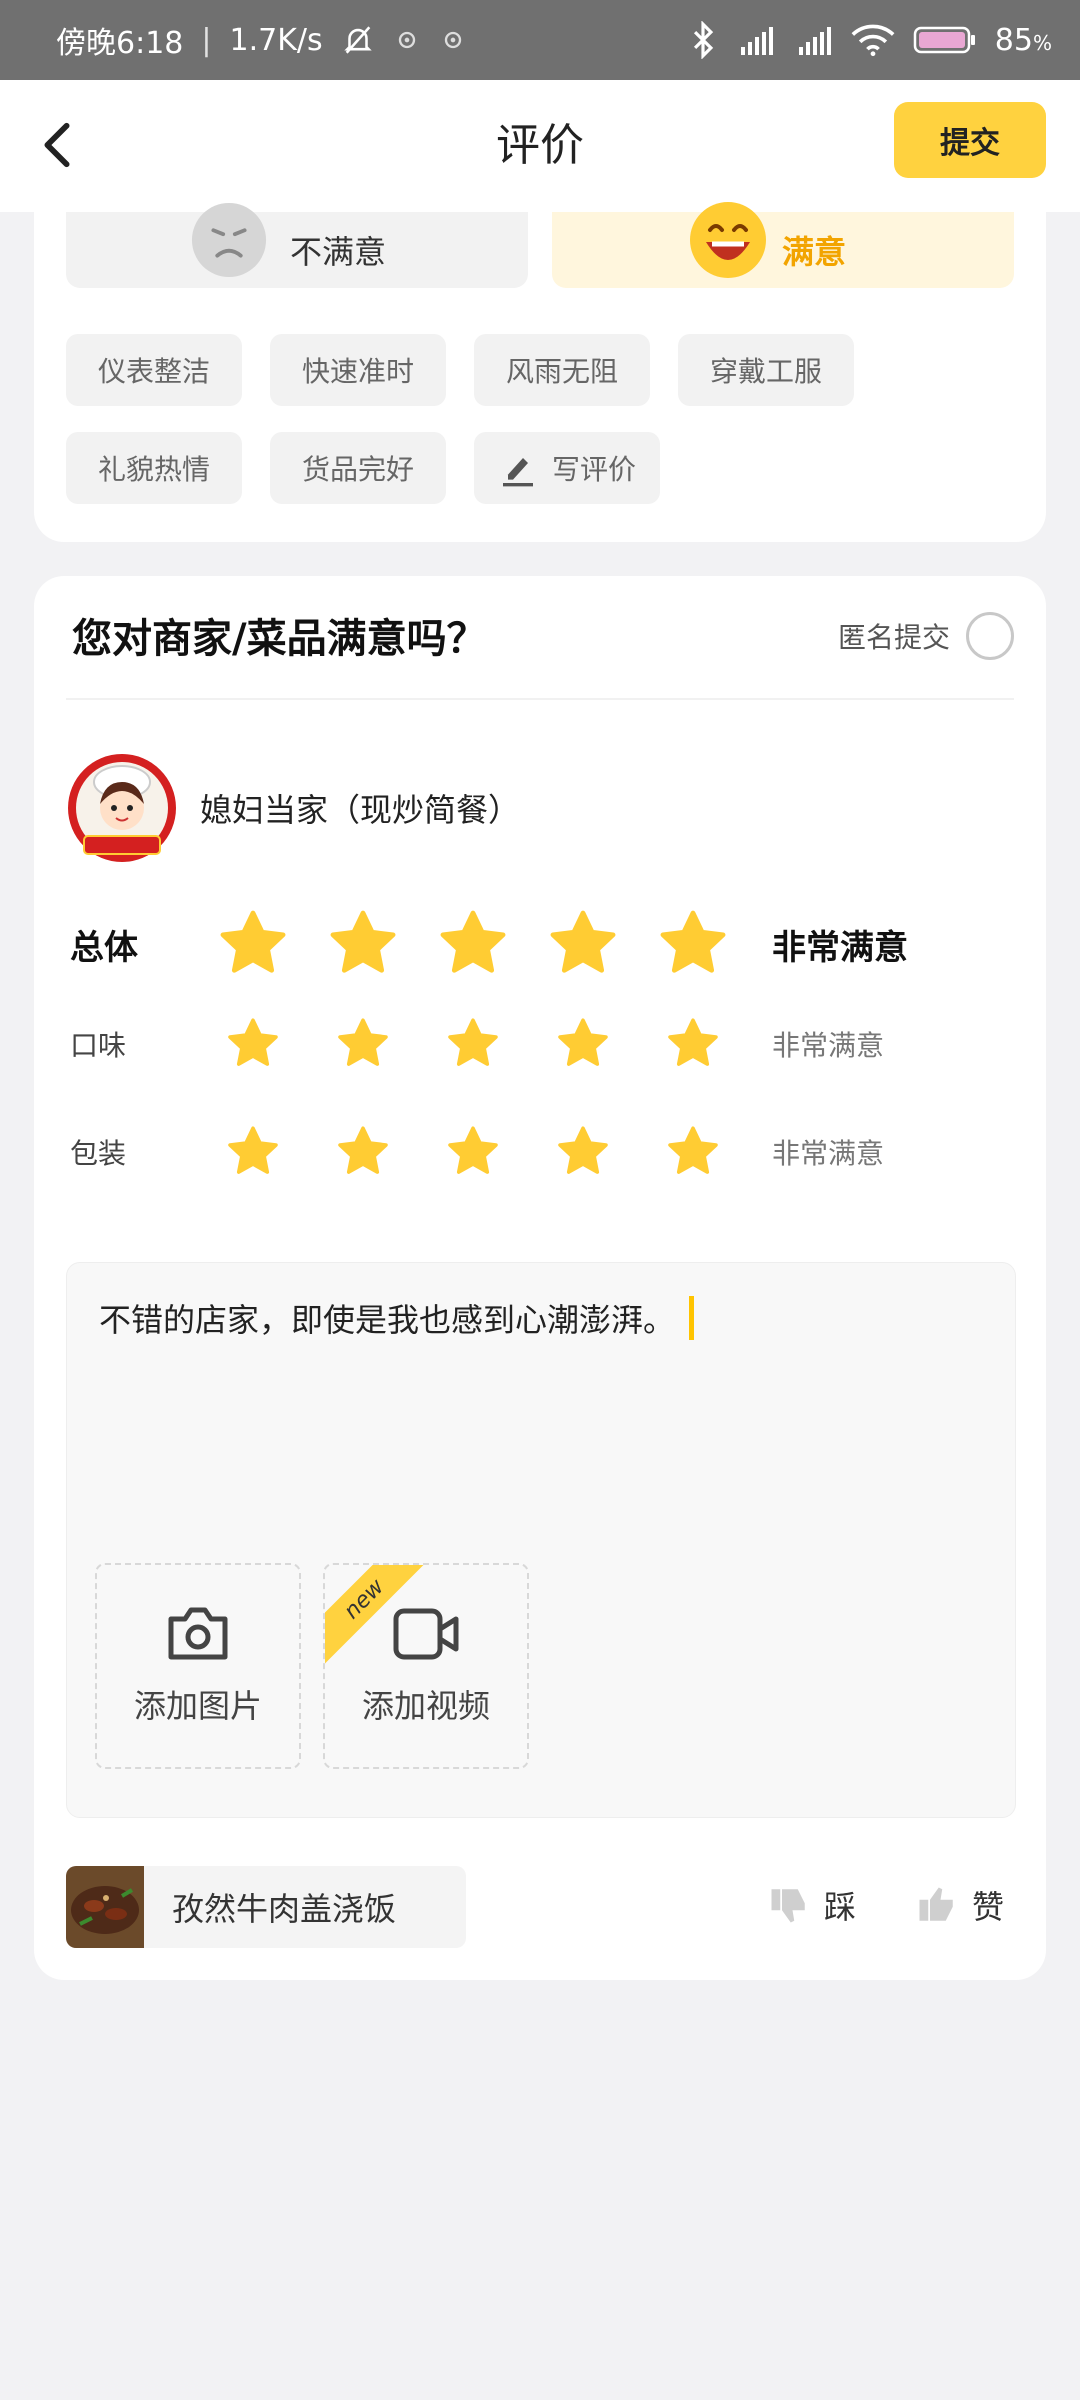  What do you see at coordinates (873, 40) in the screenshot?
I see `wifi-icon` at bounding box center [873, 40].